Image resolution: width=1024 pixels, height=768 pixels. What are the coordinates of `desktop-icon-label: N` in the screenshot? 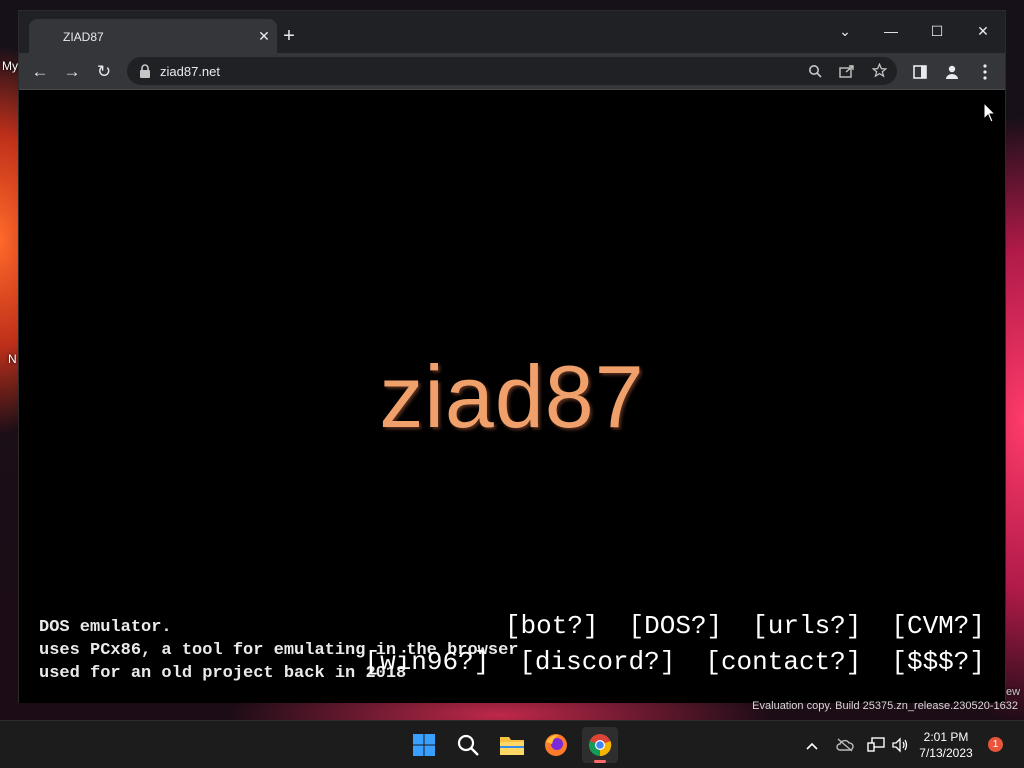 It's located at (12, 359).